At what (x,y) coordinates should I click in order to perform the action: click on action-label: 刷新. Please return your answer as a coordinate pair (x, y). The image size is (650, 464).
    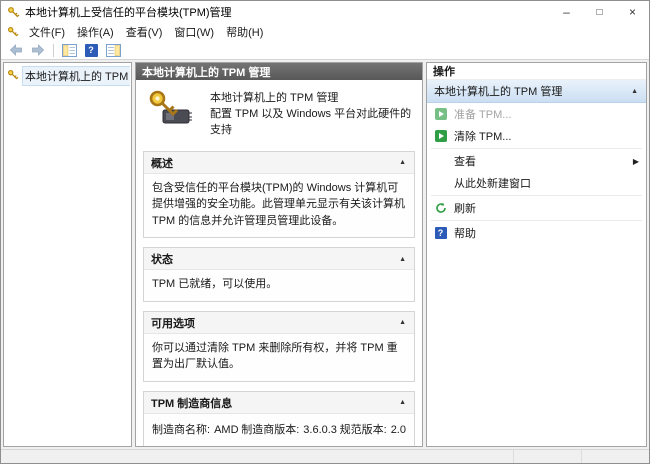
    Looking at the image, I should click on (465, 209).